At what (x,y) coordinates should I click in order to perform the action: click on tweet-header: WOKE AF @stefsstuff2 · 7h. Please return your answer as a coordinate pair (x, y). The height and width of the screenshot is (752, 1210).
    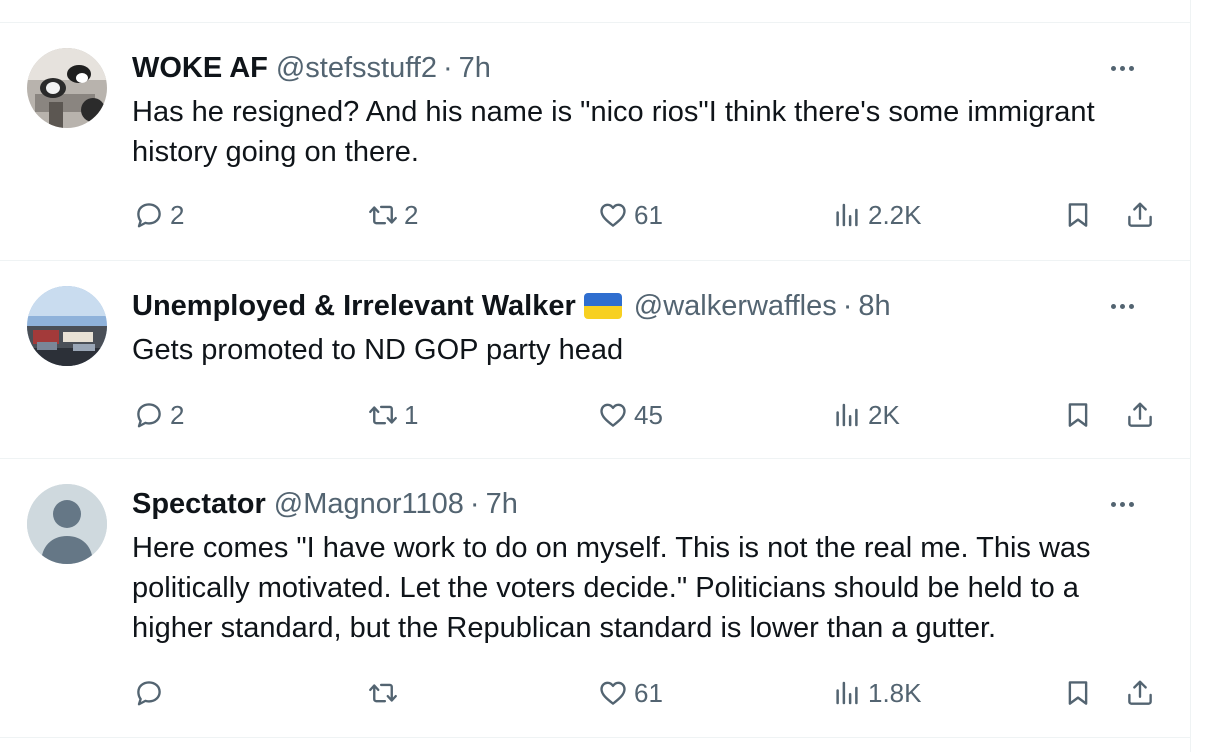
    Looking at the image, I should click on (311, 68).